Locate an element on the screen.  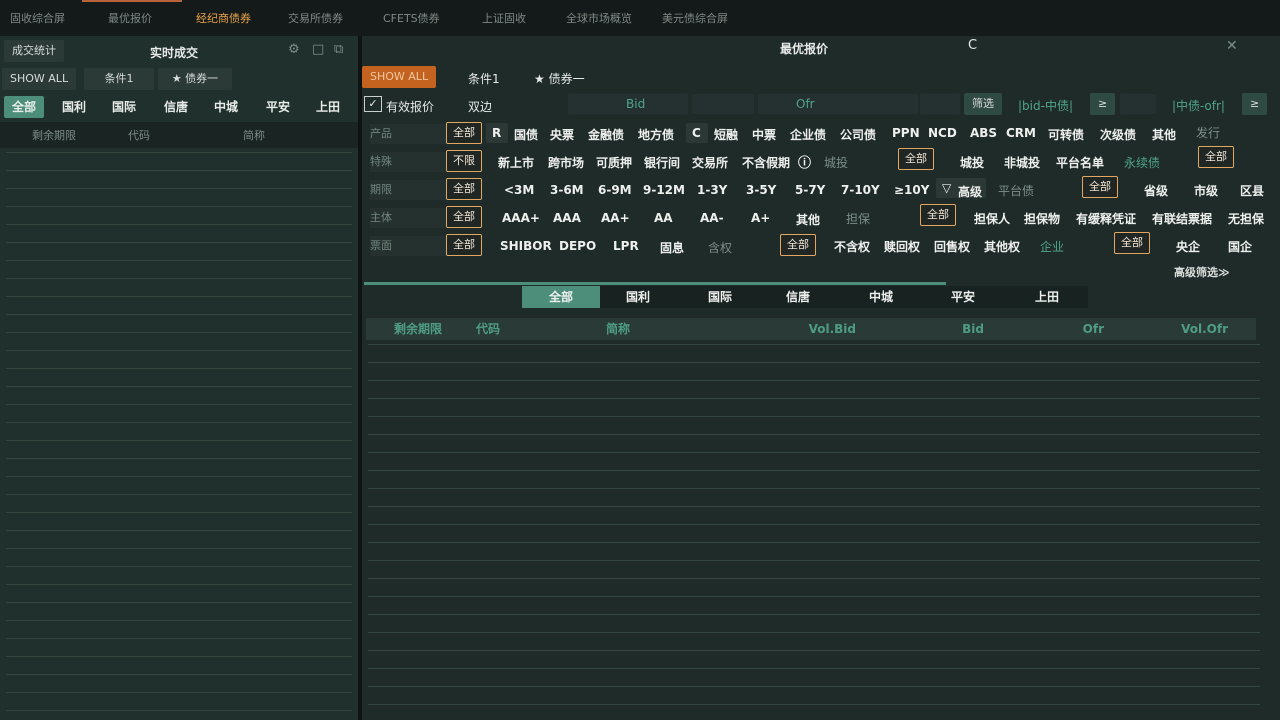
special-cross-market: 跨市场 is located at coordinates (566, 162).